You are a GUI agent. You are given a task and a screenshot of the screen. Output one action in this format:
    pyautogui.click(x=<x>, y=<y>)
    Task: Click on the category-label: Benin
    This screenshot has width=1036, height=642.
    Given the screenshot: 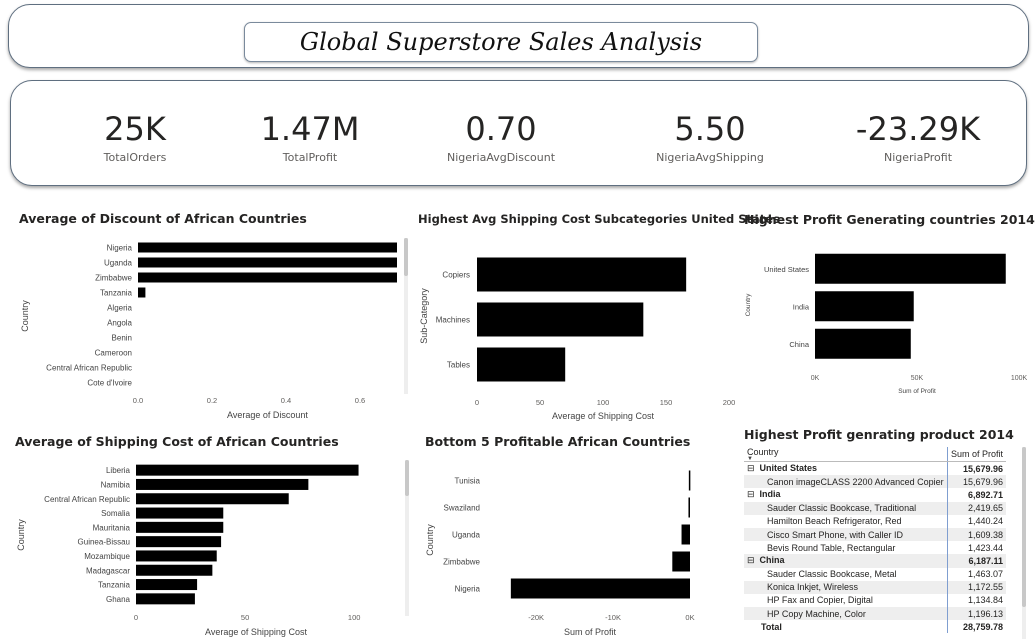 What is the action you would take?
    pyautogui.click(x=122, y=338)
    